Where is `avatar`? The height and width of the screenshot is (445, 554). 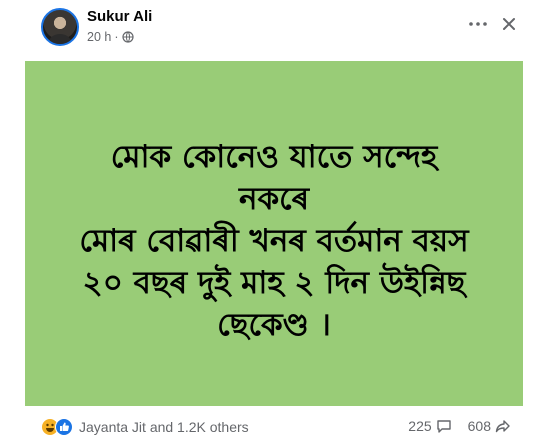
avatar is located at coordinates (60, 27).